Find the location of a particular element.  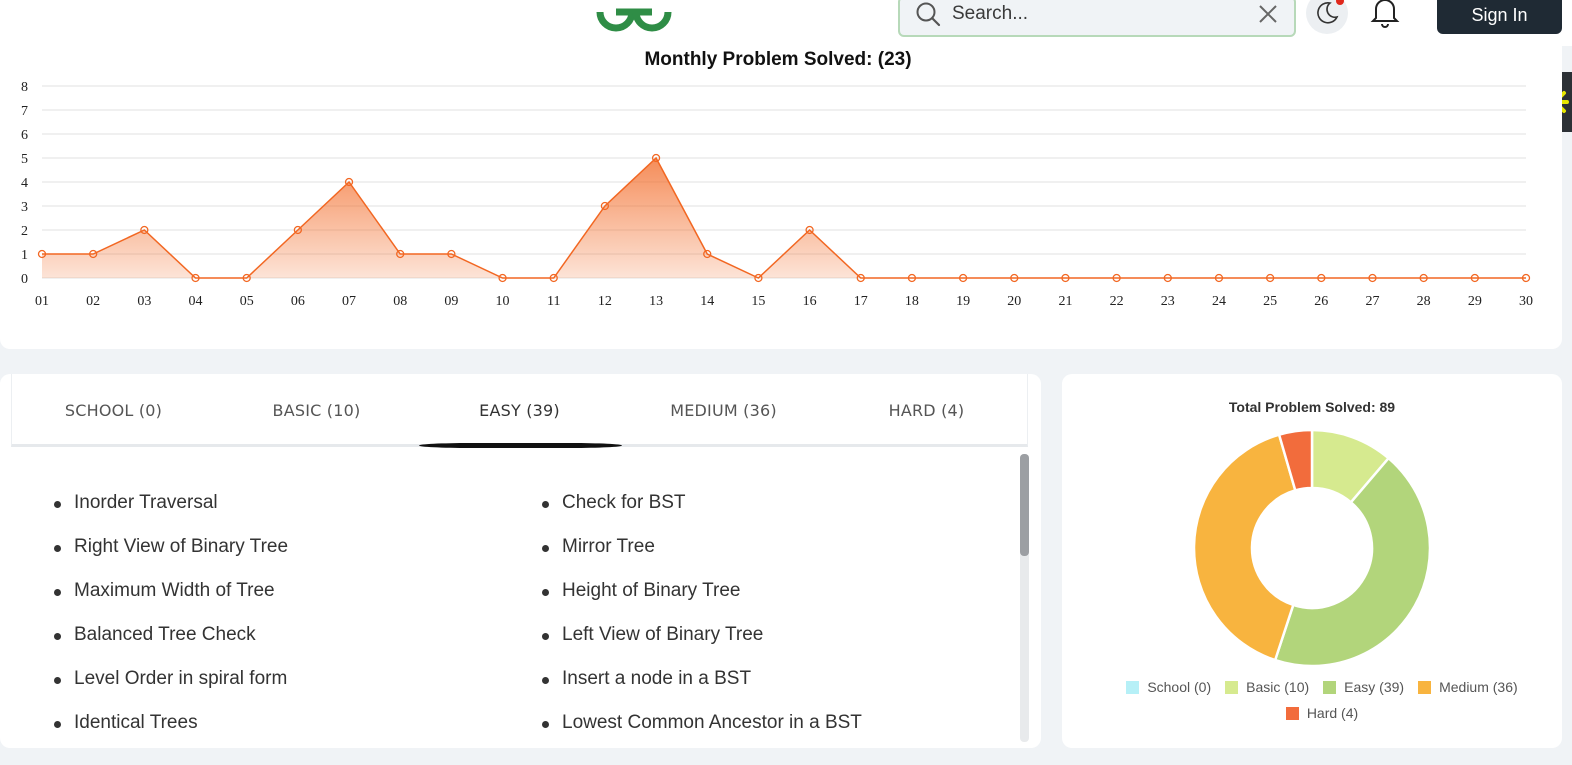

x-tick-label: 18 is located at coordinates (912, 301).